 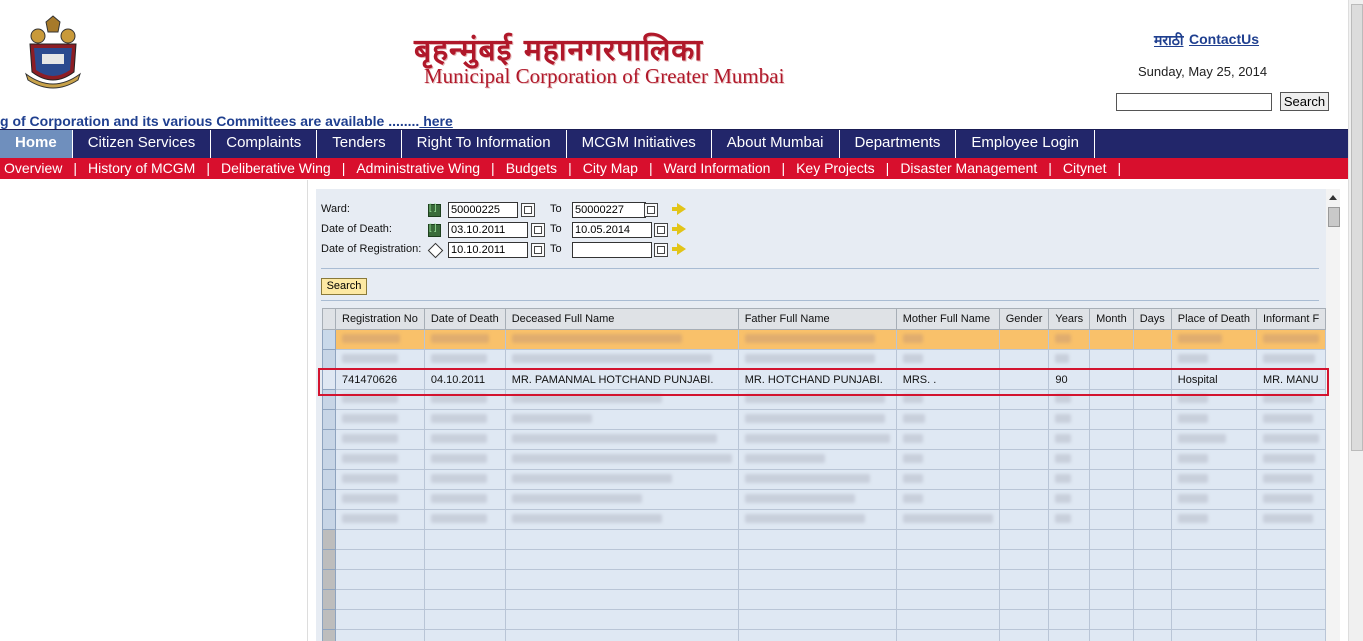 I want to click on nav-item-citizen-services: Citizen Services, so click(x=142, y=144).